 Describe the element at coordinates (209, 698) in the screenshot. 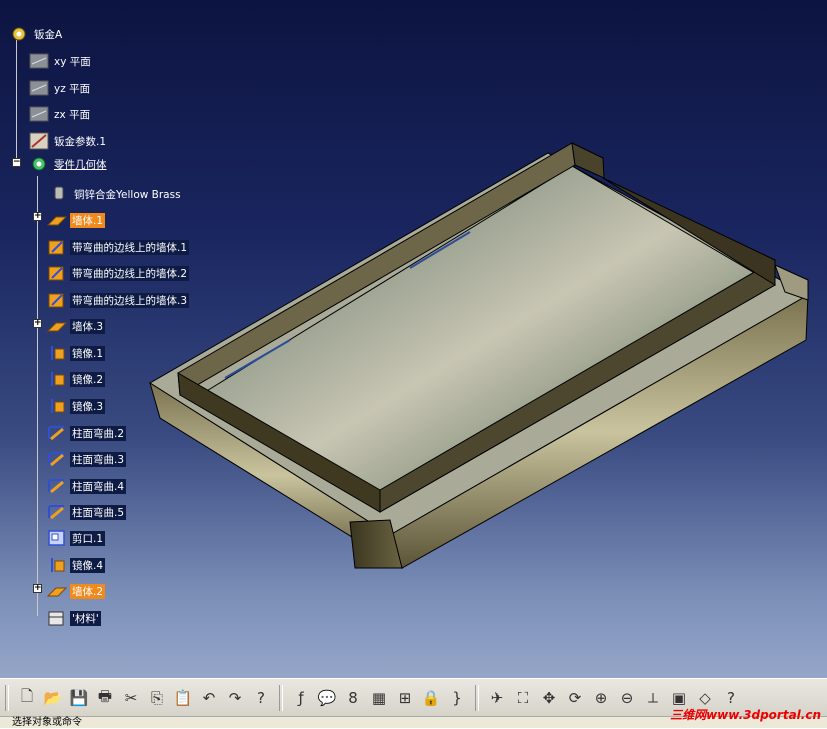

I see `undo-icon: ↶` at that location.